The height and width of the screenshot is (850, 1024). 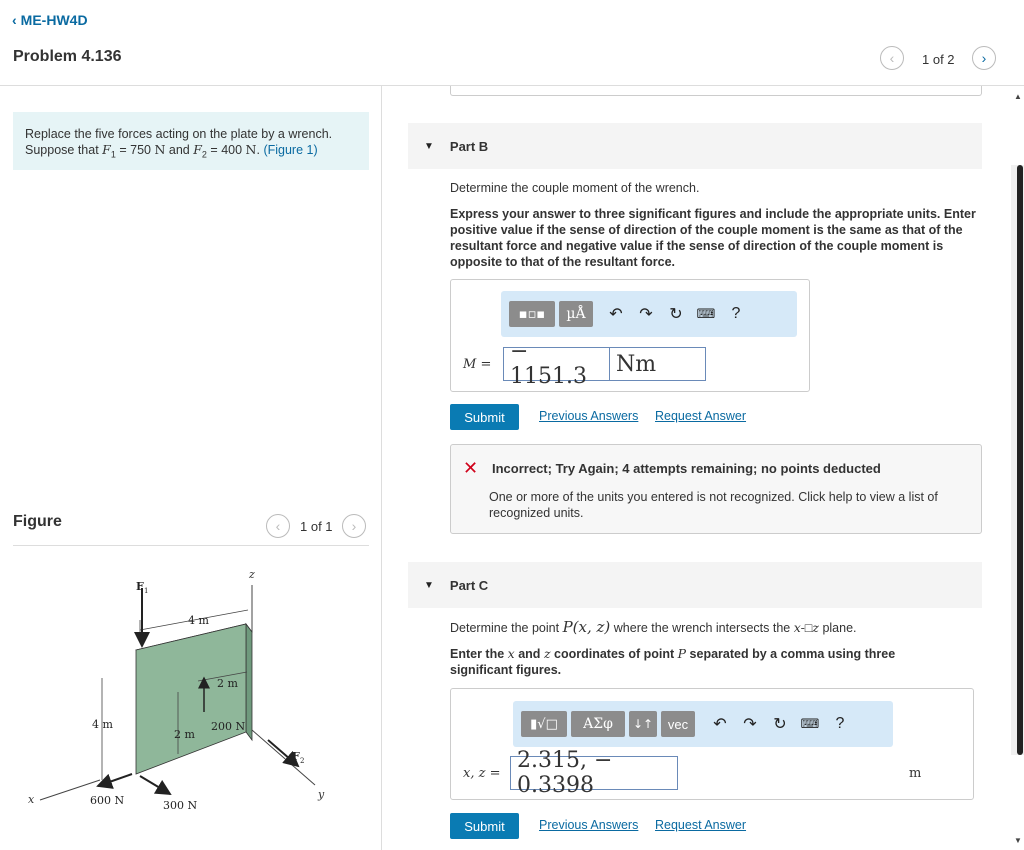 I want to click on chevron-left-icon: ‹, so click(x=14, y=20).